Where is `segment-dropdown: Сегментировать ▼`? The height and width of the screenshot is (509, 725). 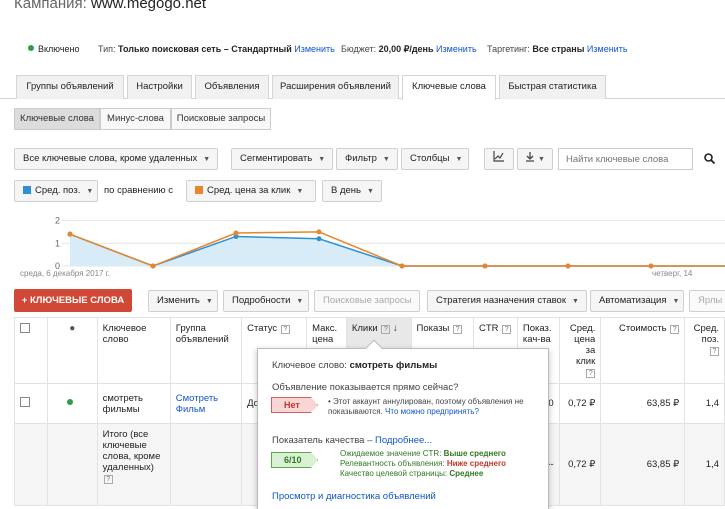 segment-dropdown: Сегментировать ▼ is located at coordinates (282, 159).